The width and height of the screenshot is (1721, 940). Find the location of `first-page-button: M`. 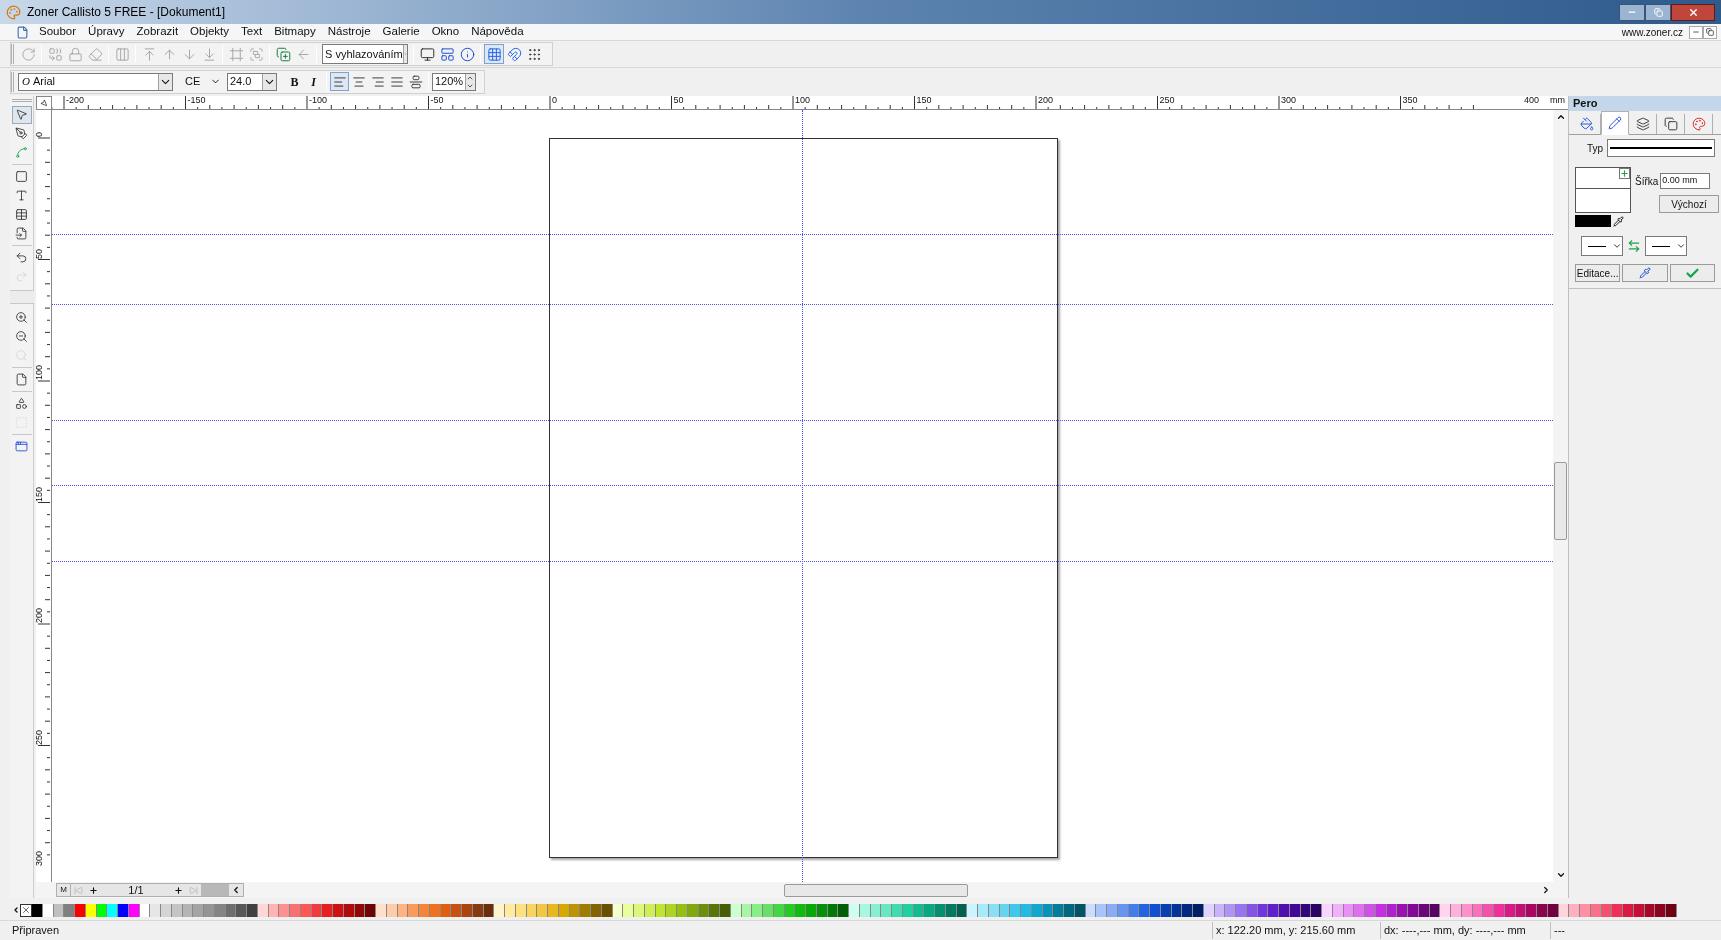

first-page-button: M is located at coordinates (64, 890).